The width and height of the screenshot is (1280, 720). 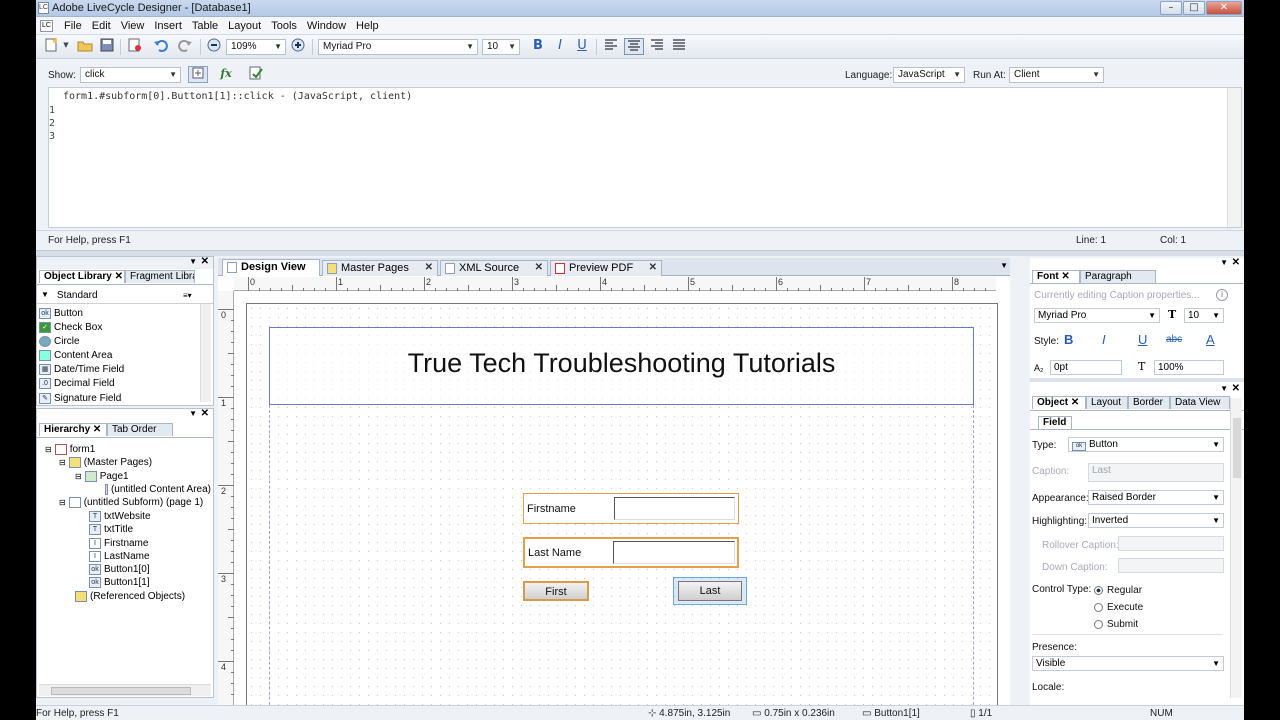 What do you see at coordinates (244, 26) in the screenshot?
I see `menu-layout: Layout` at bounding box center [244, 26].